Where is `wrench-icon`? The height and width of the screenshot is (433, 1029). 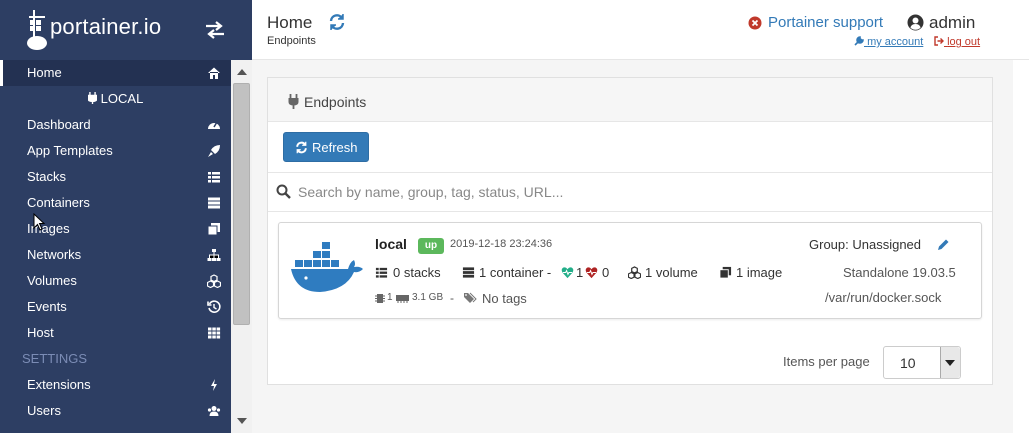
wrench-icon is located at coordinates (859, 41).